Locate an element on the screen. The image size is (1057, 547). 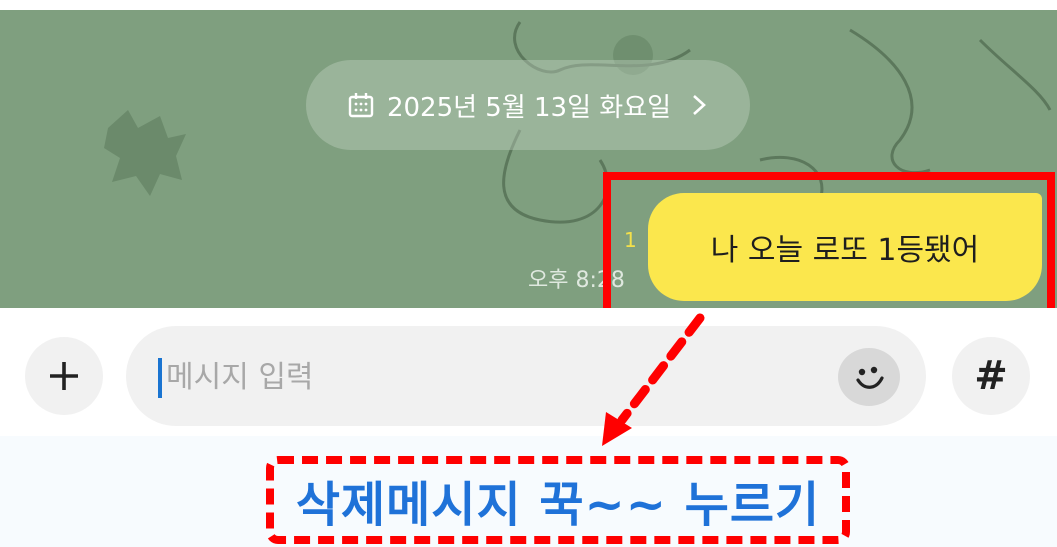
date-label: 2025년 5월 13일 화요일 is located at coordinates (529, 107).